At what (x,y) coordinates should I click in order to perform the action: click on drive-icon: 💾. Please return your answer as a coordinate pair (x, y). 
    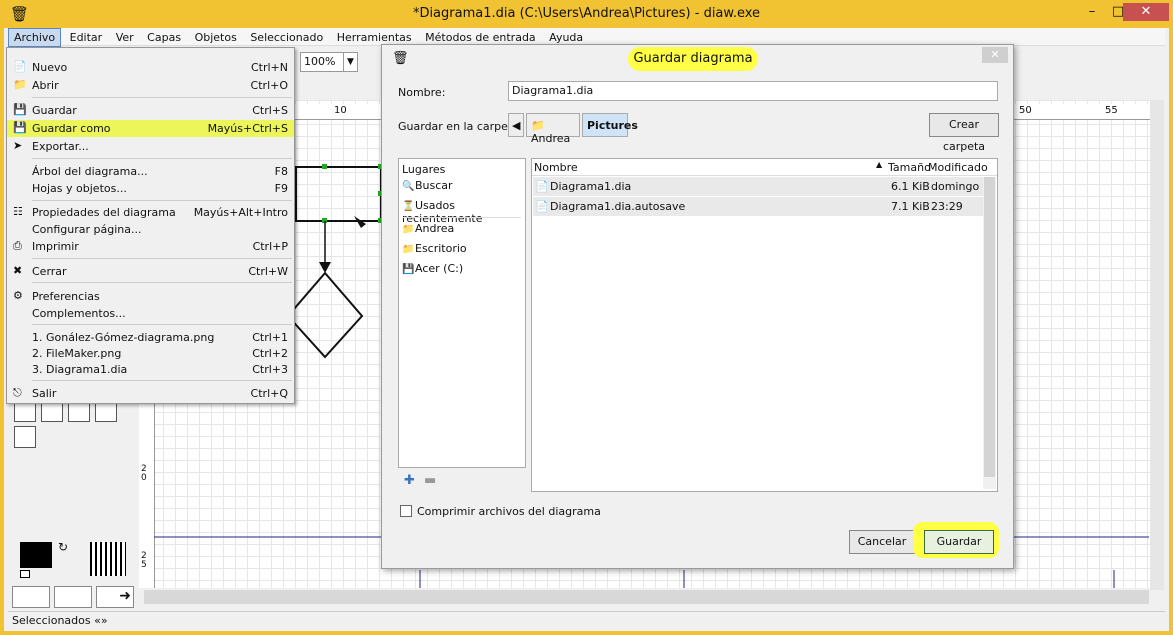
    Looking at the image, I should click on (408, 269).